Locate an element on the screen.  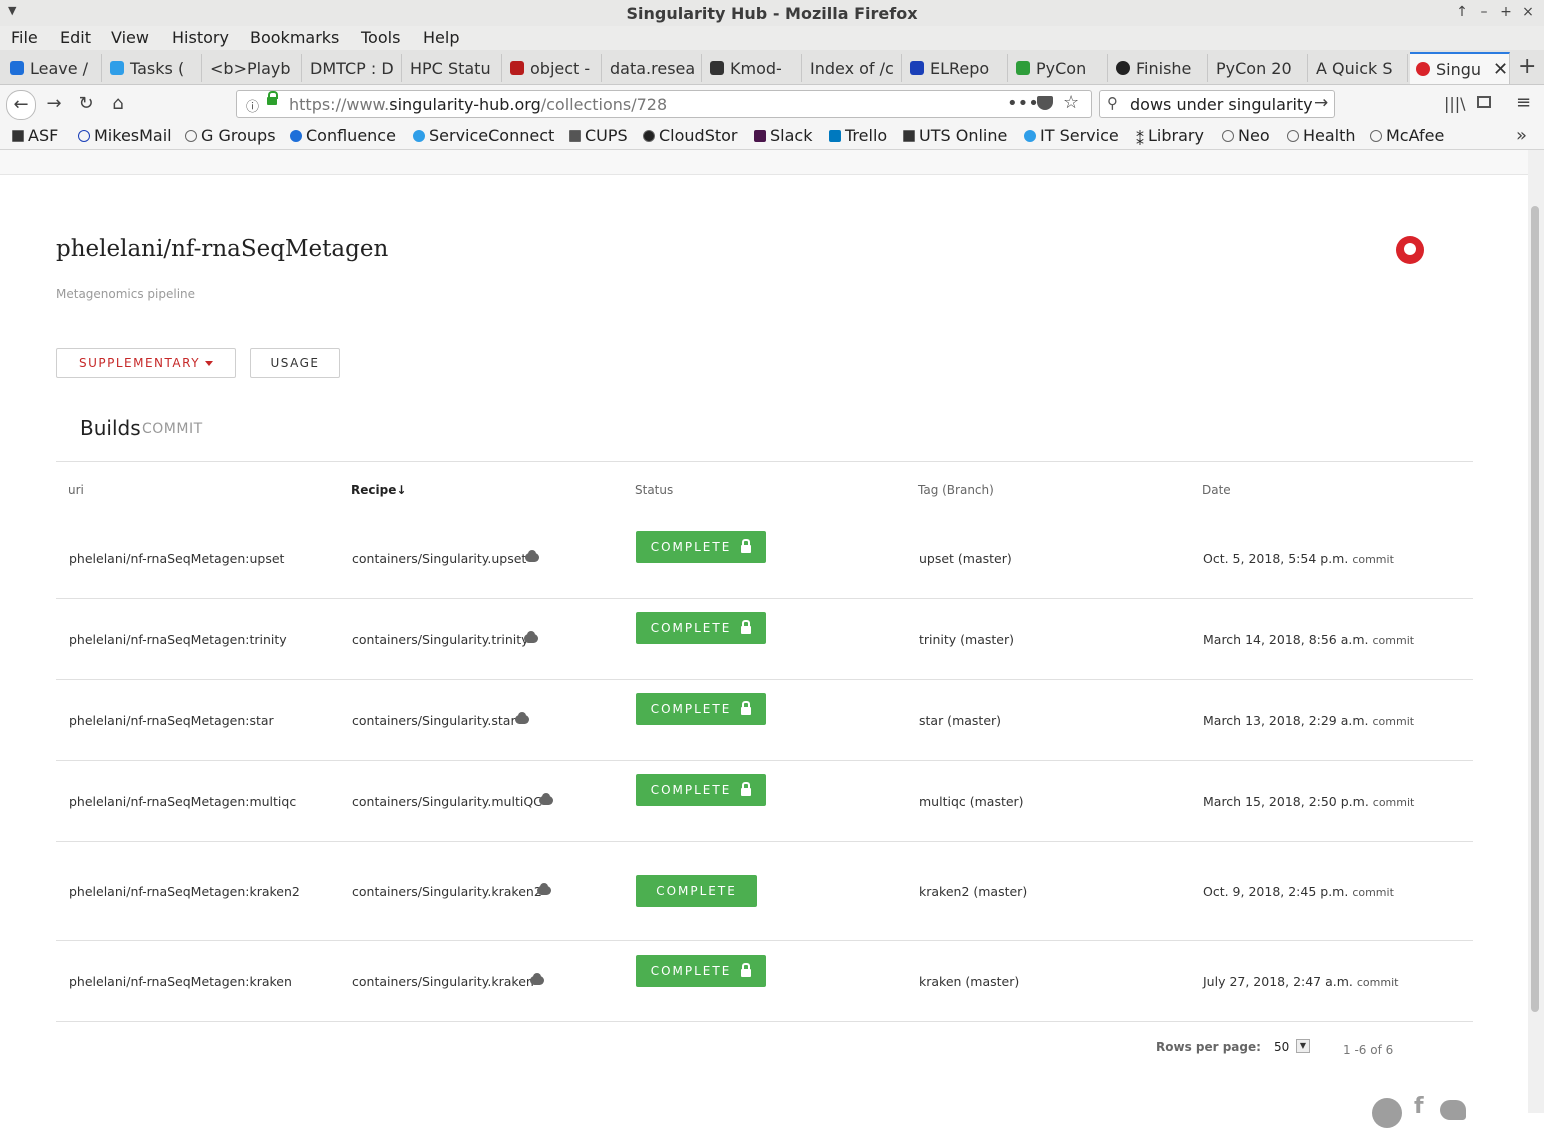
menu-view: View is located at coordinates (130, 37).